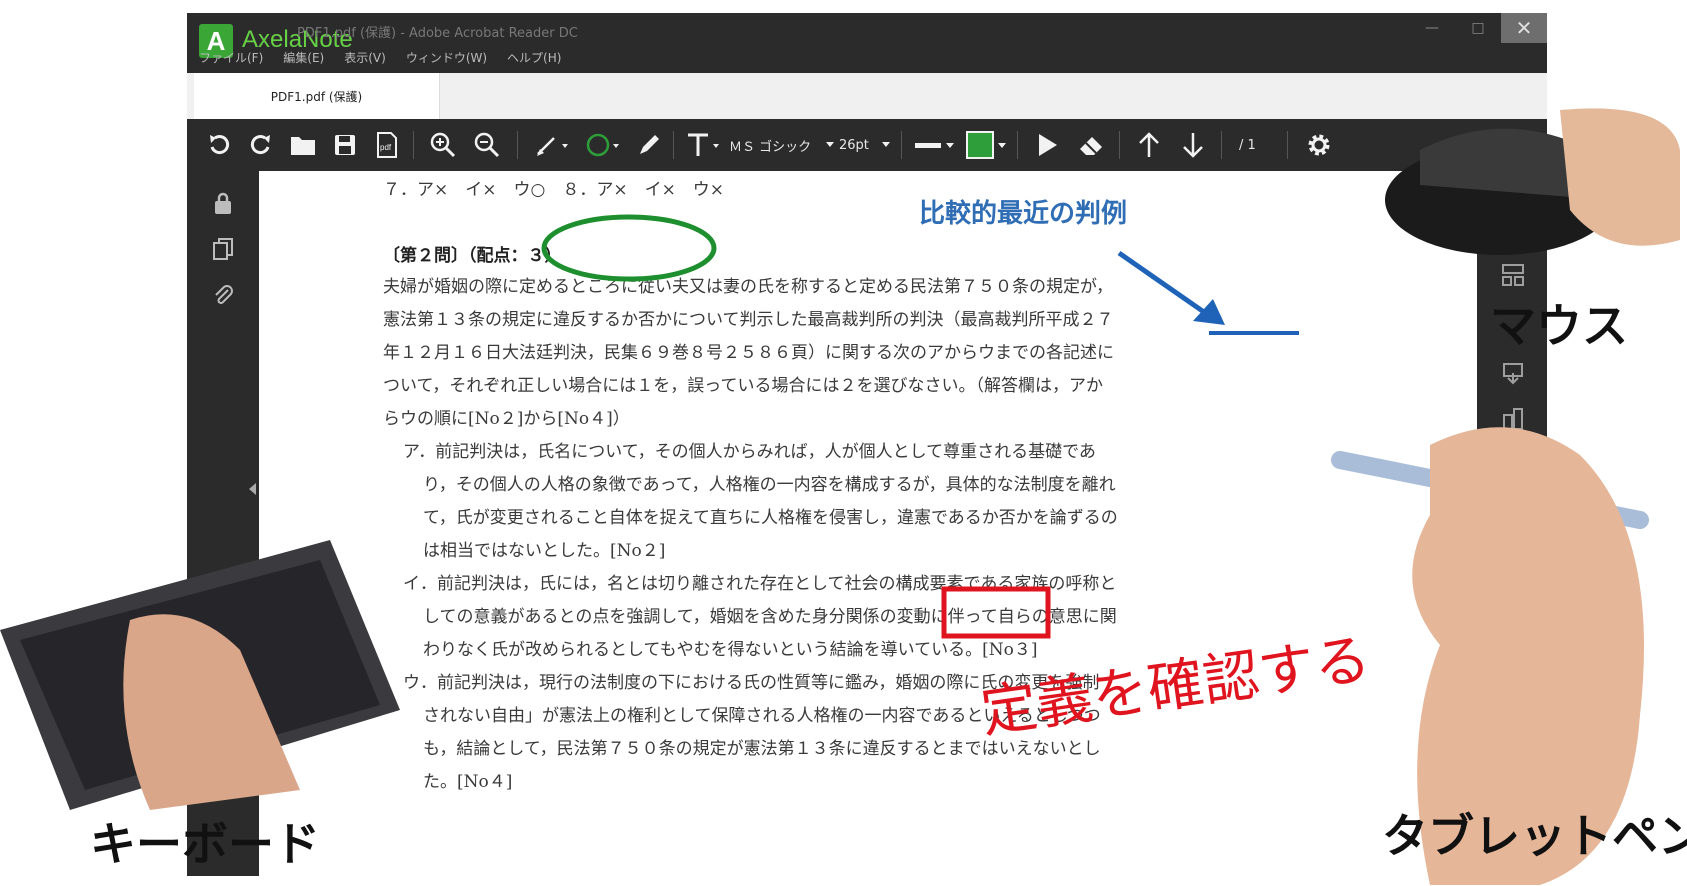 This screenshot has width=1687, height=886. Describe the element at coordinates (1209, 312) in the screenshot. I see `blue-arrowhead` at that location.